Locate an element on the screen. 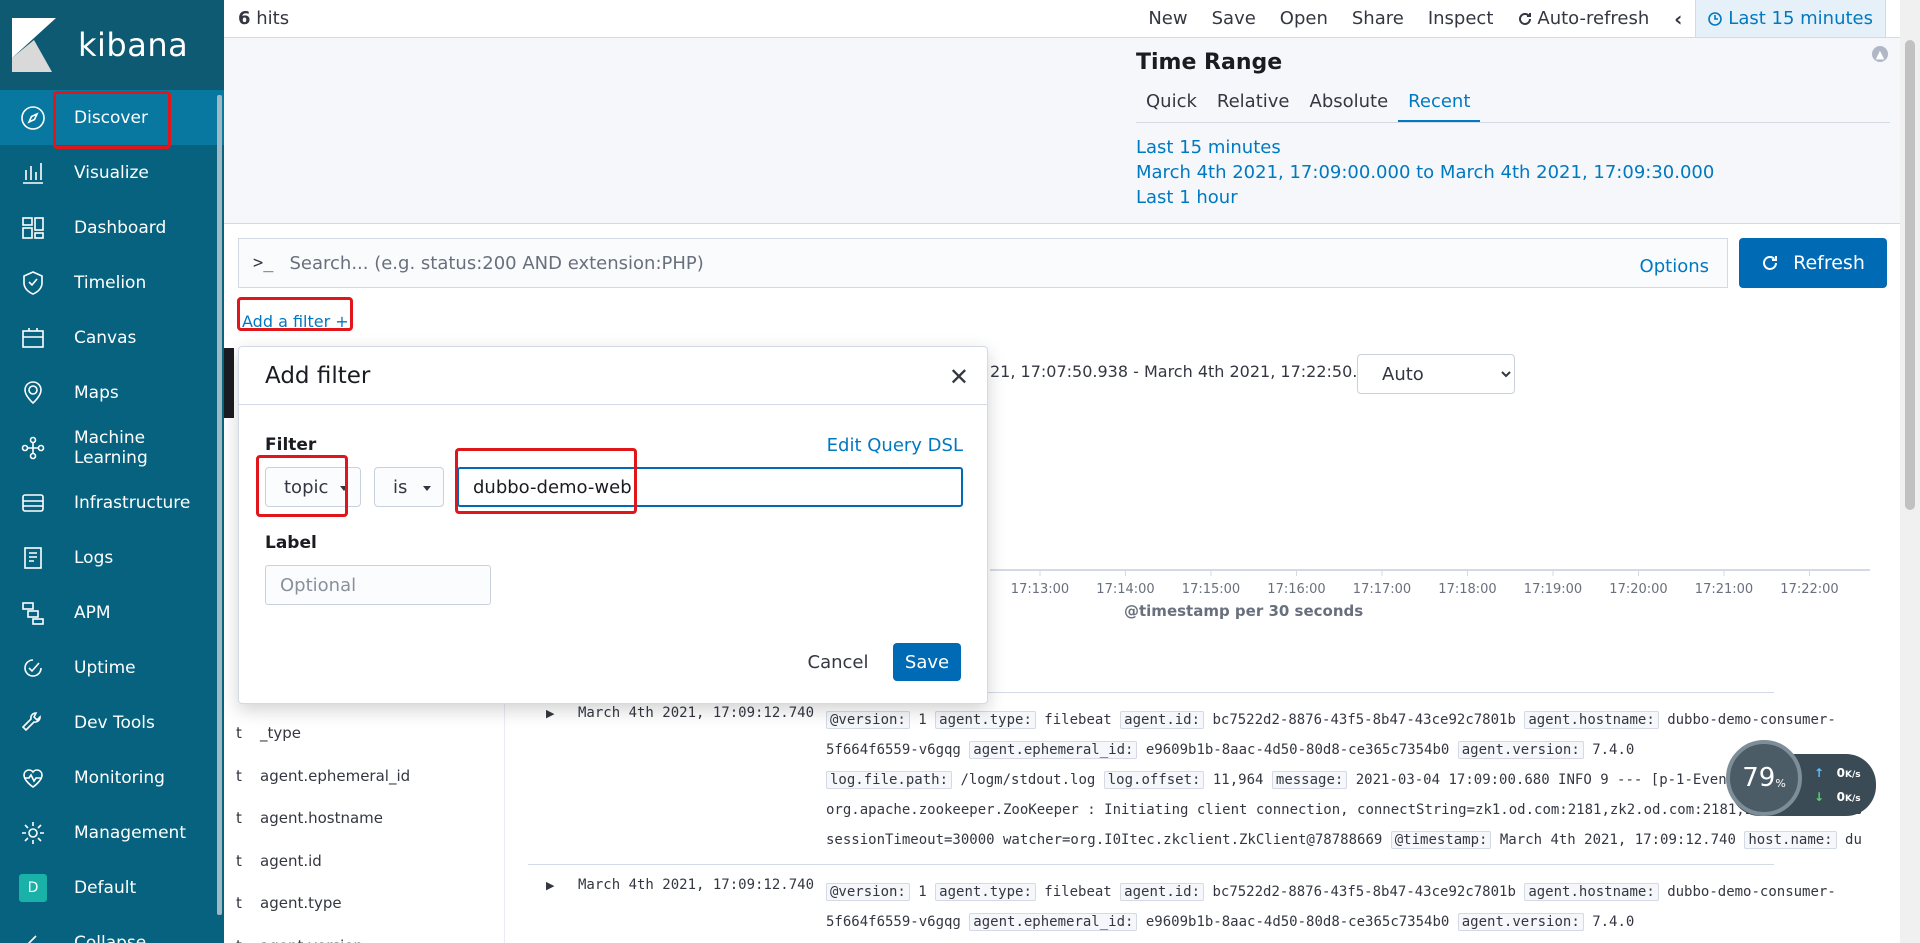 The image size is (1920, 943). sidebar-item-maps: Maps is located at coordinates (112, 392).